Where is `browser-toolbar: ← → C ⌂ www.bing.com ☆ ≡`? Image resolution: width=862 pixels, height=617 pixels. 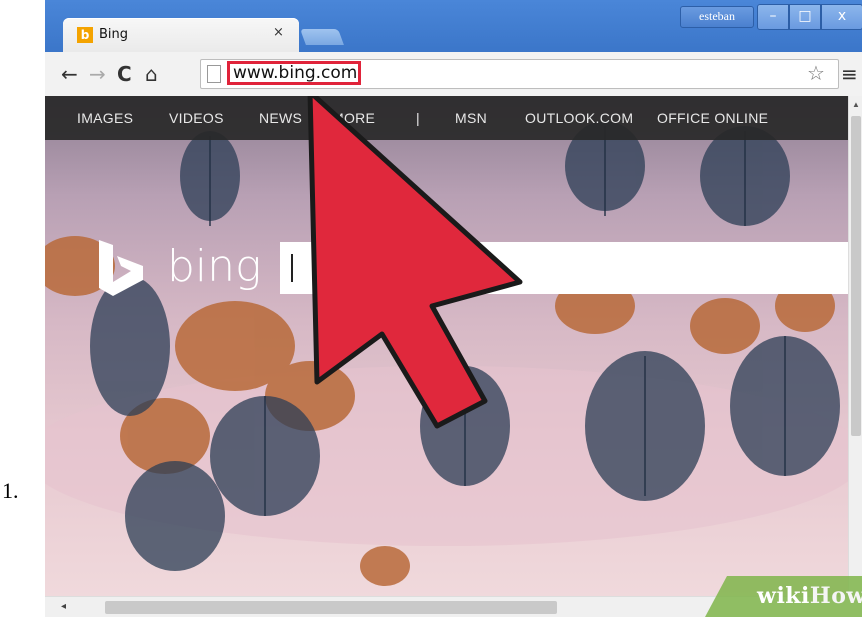
browser-toolbar: ← → C ⌂ www.bing.com ☆ ≡ is located at coordinates (453, 74).